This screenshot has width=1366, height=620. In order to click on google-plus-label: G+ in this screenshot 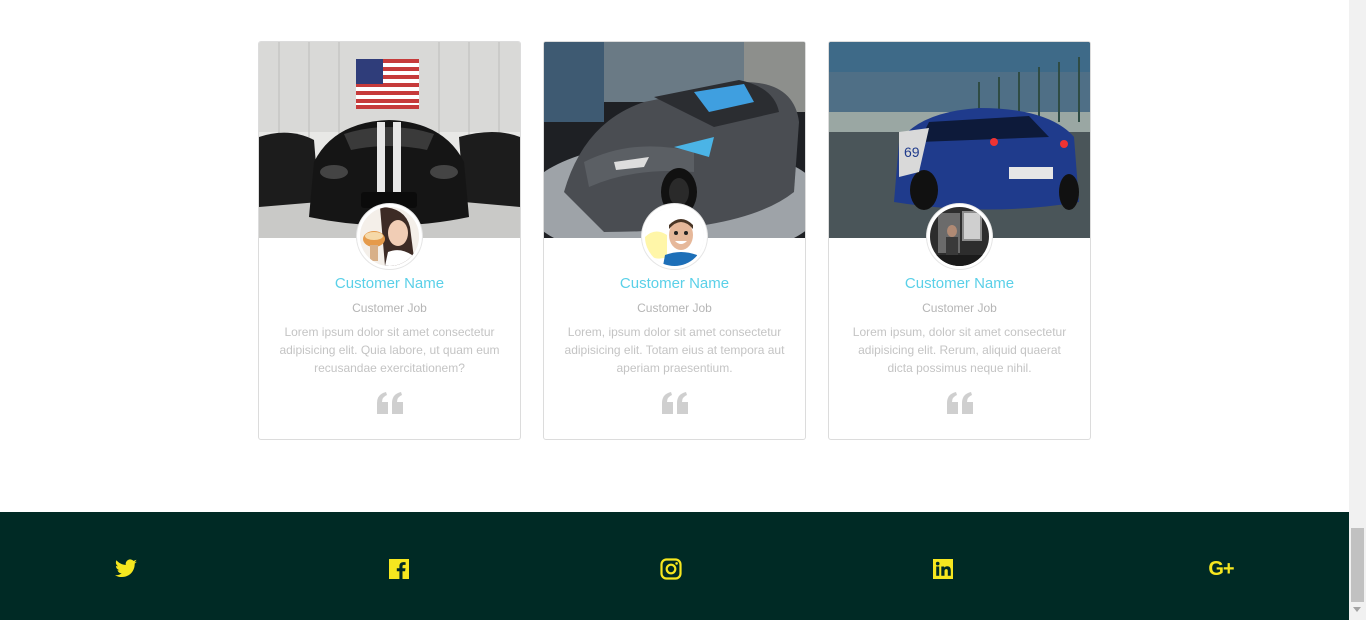, I will do `click(1221, 568)`.